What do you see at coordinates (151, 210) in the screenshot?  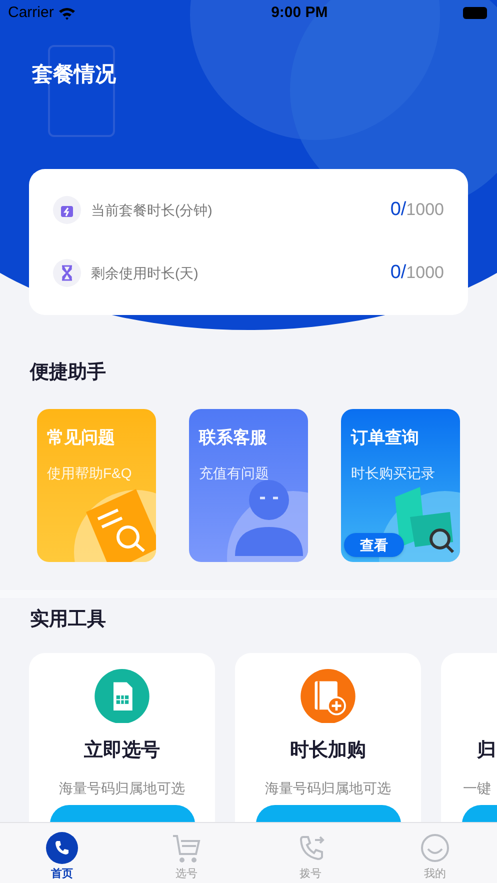 I see `plan-label: 当前套餐时长(分钟)` at bounding box center [151, 210].